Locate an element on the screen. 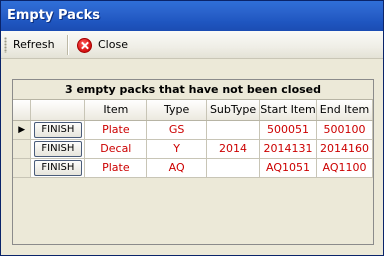  cell-start-item: 2014131 is located at coordinates (288, 148).